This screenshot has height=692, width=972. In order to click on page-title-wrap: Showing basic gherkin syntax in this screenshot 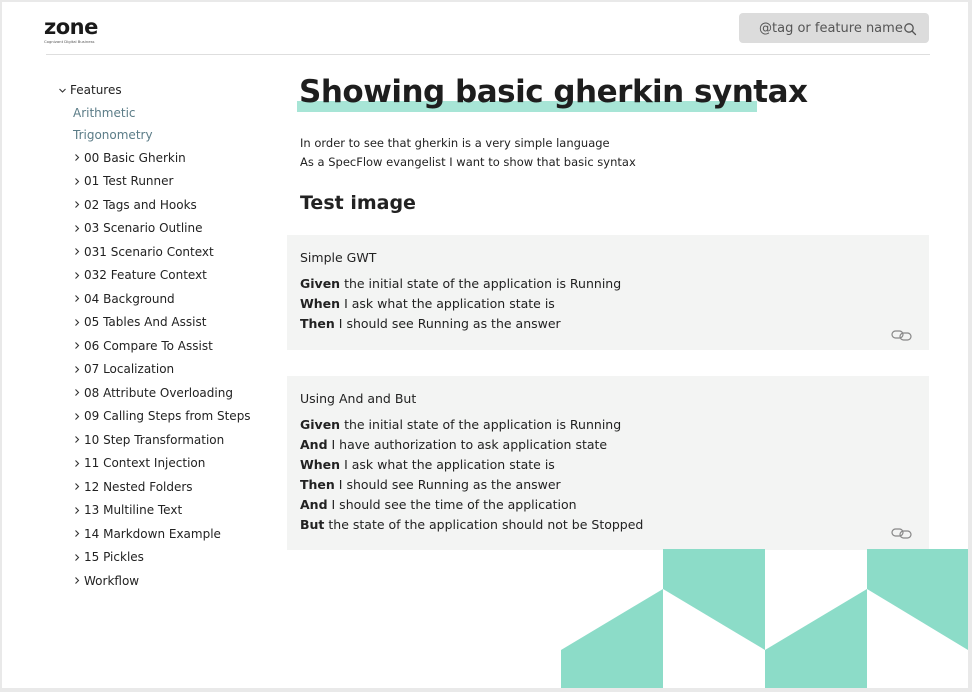, I will do `click(613, 97)`.